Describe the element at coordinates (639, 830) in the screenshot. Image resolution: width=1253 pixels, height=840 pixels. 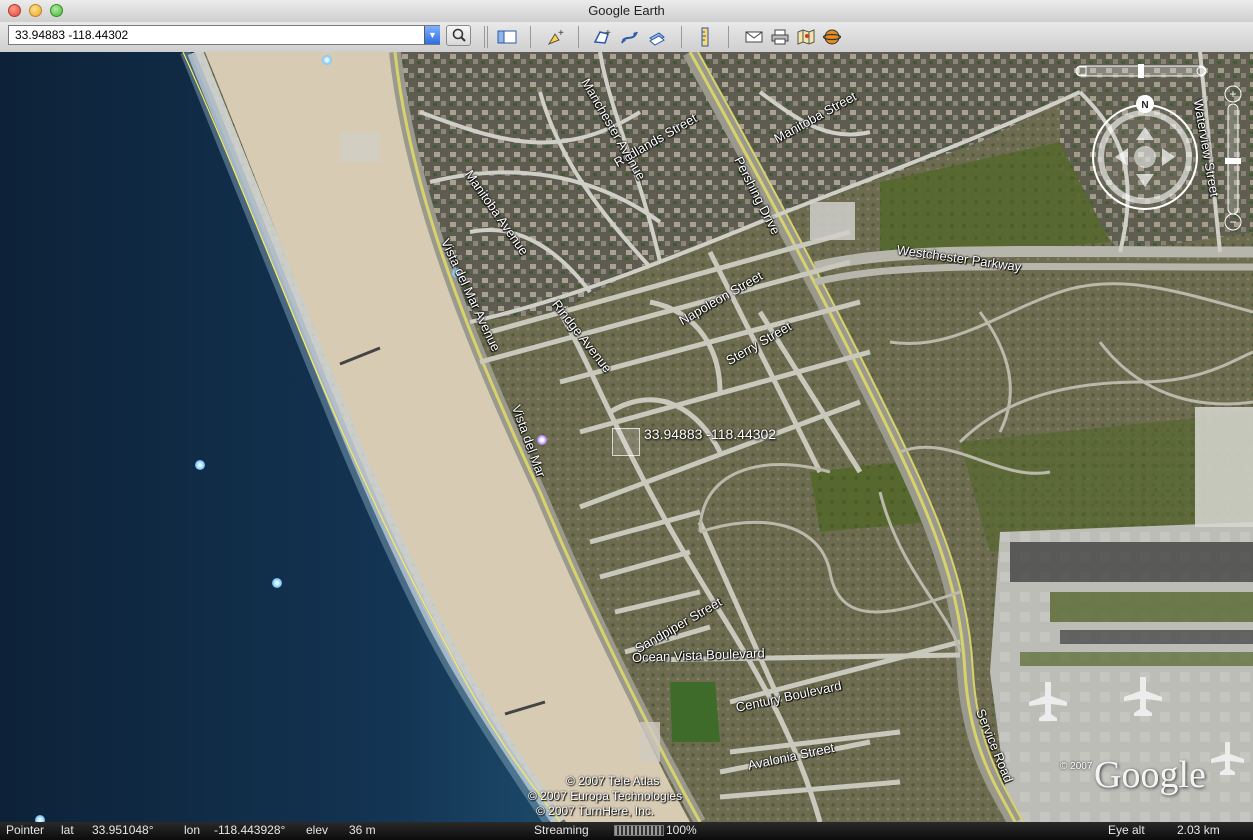
I see `streaming-progress-bar` at that location.